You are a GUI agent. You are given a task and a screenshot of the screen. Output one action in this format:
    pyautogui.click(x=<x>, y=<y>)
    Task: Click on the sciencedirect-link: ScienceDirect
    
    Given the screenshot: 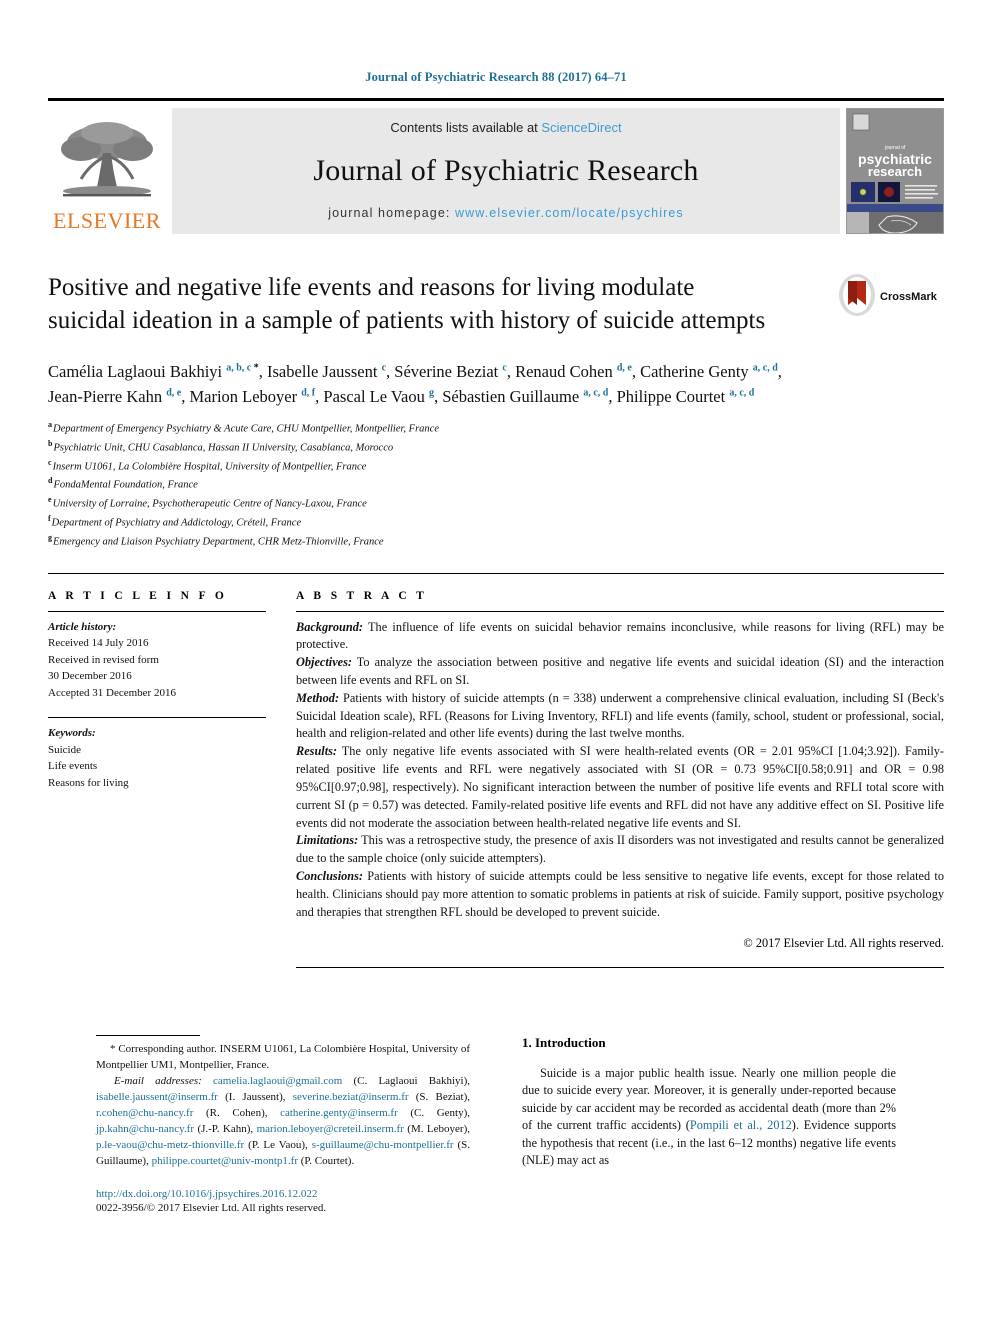 What is the action you would take?
    pyautogui.click(x=581, y=127)
    